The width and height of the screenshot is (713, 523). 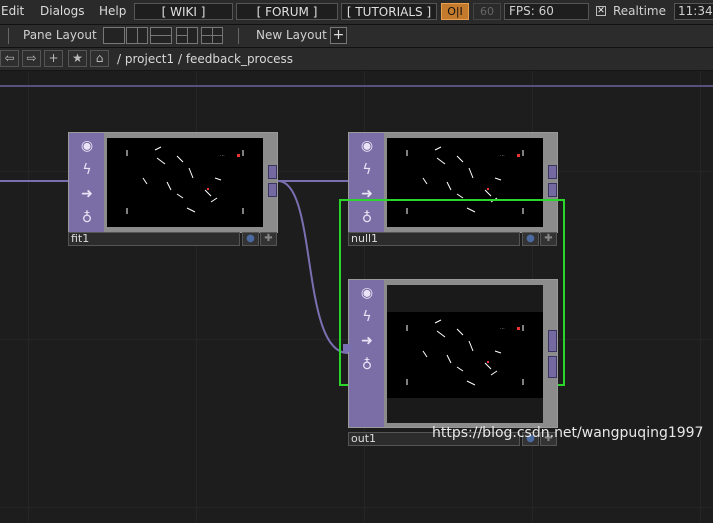 What do you see at coordinates (212, 35) in the screenshot?
I see `layout-quad-button` at bounding box center [212, 35].